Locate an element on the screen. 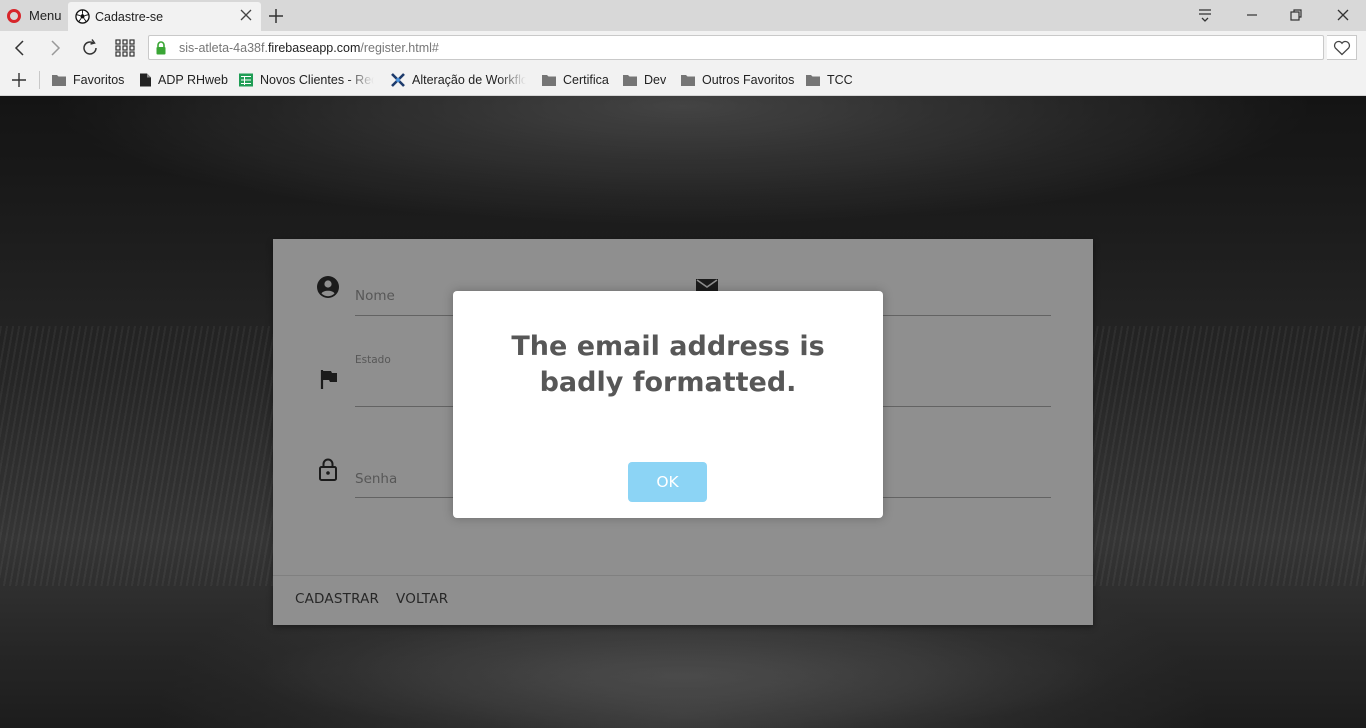 The height and width of the screenshot is (728, 1366). url-path: /register.html# is located at coordinates (399, 47).